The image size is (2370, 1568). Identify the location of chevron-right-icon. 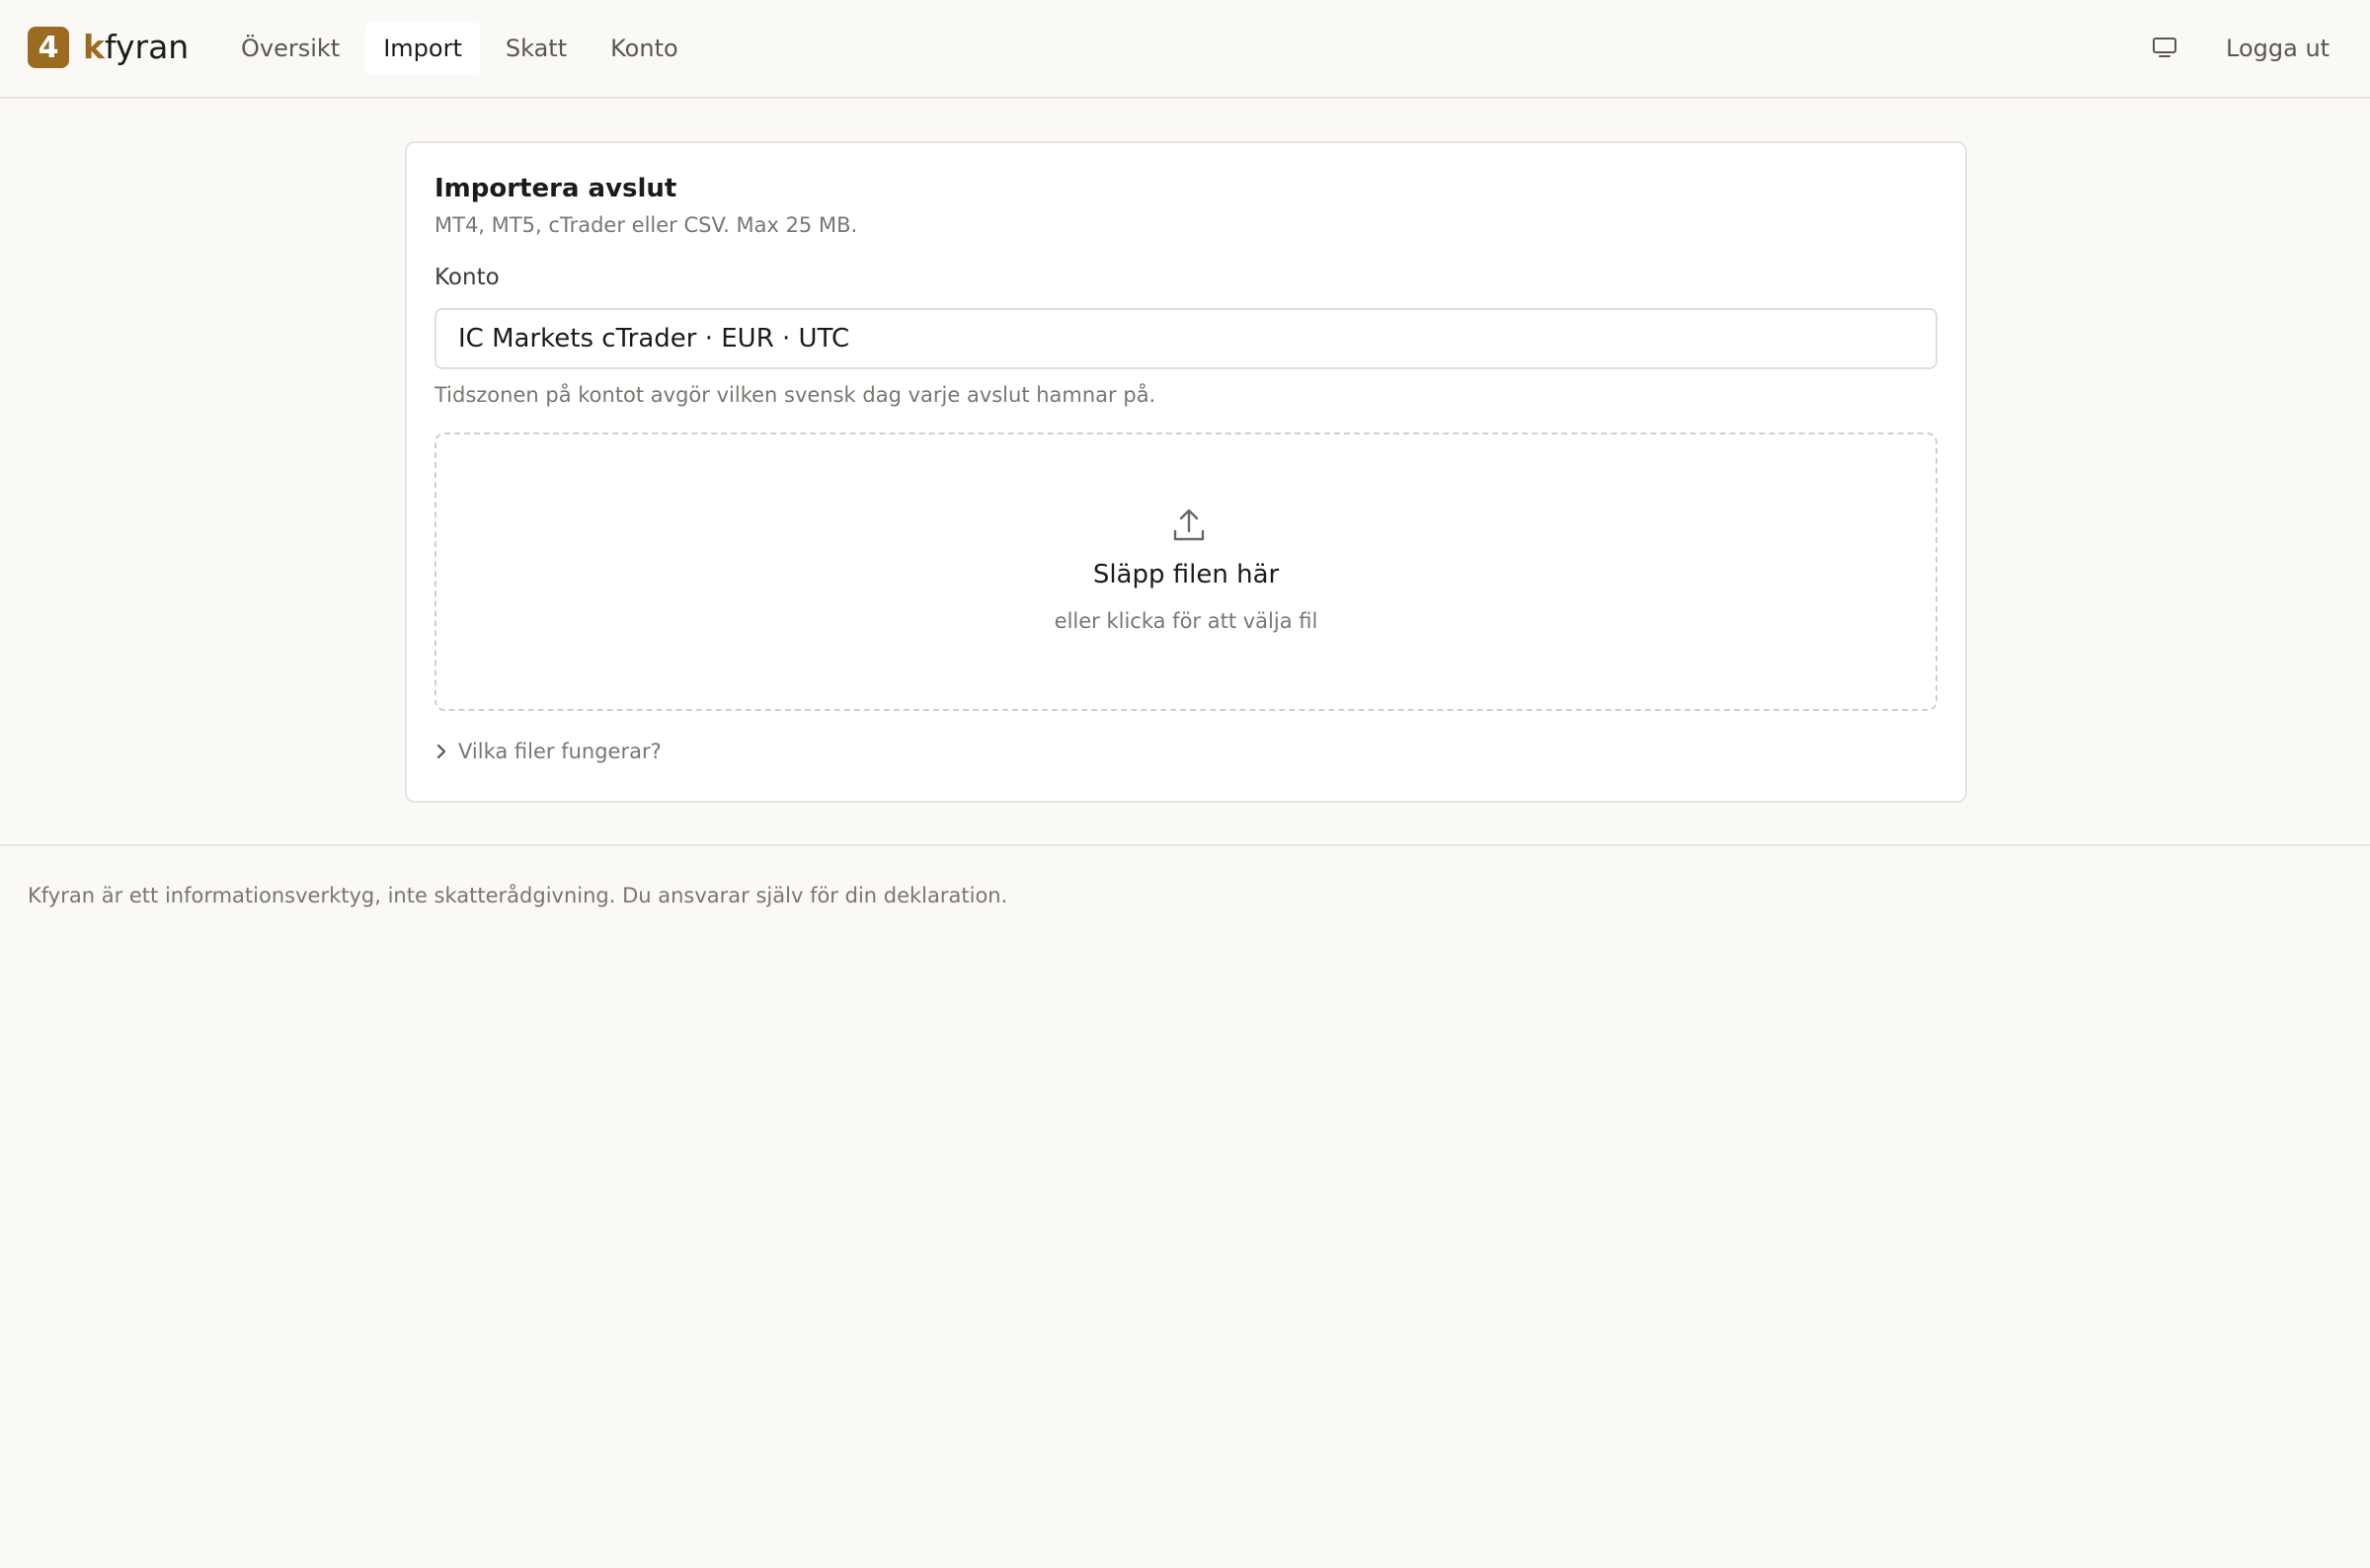
(441, 752).